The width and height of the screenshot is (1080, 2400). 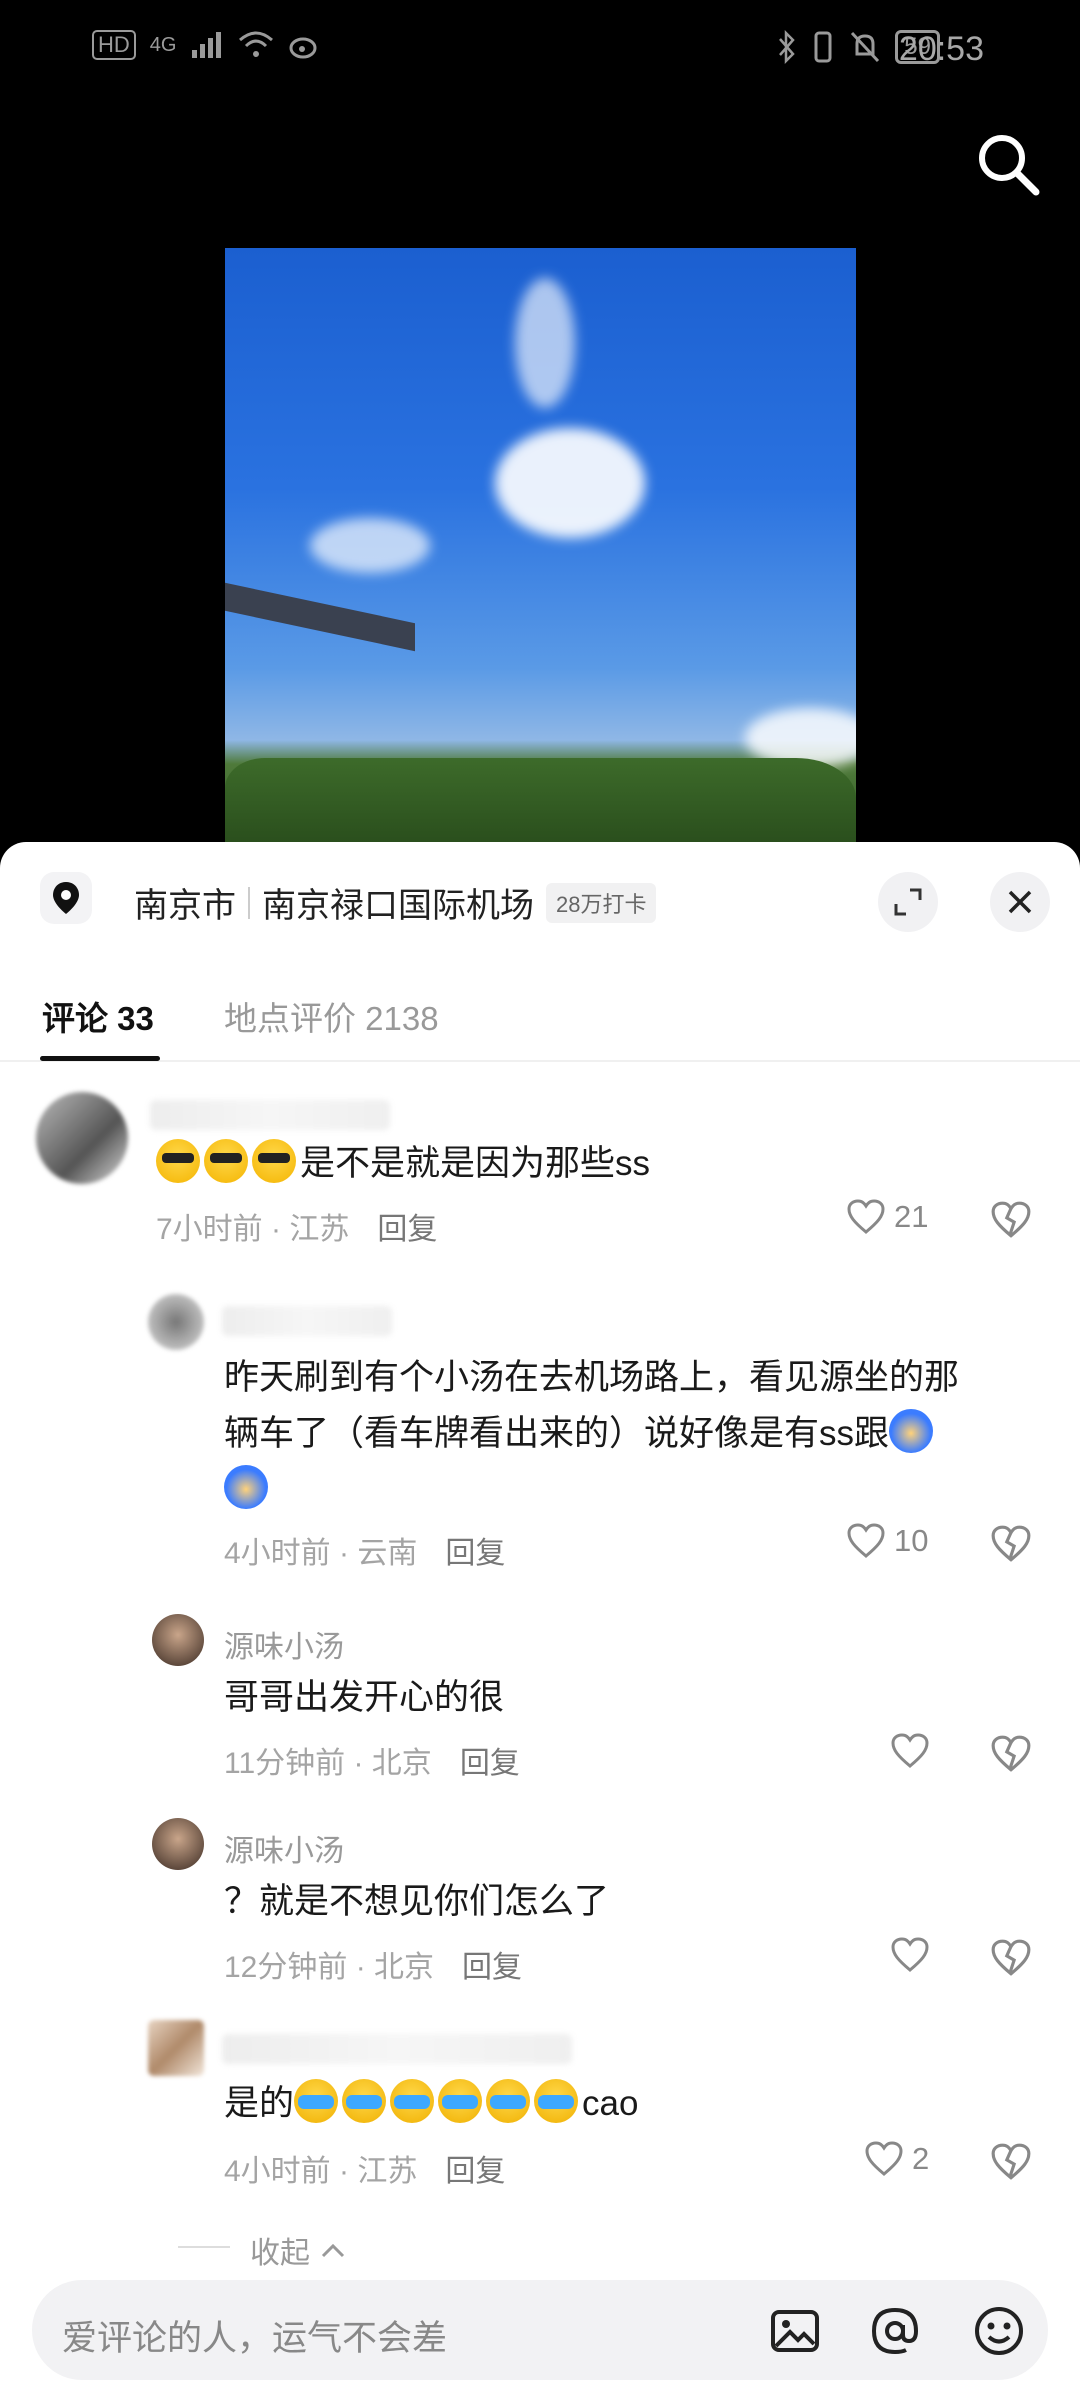 What do you see at coordinates (185, 906) in the screenshot?
I see `location-city: 南京市` at bounding box center [185, 906].